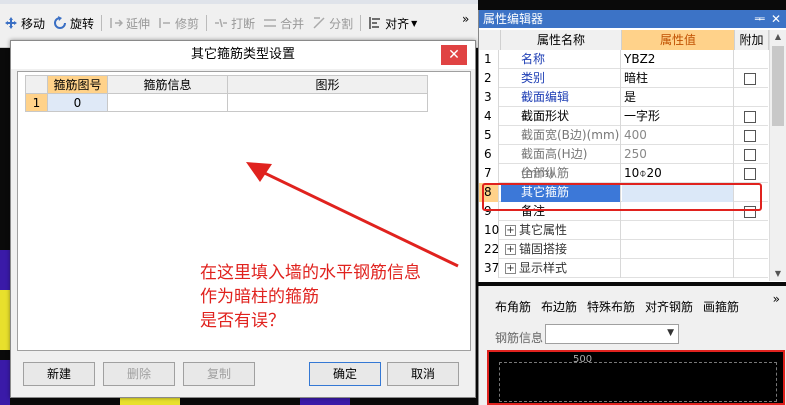 The height and width of the screenshot is (405, 786). Describe the element at coordinates (489, 97) in the screenshot. I see `property-row-number: 3` at that location.